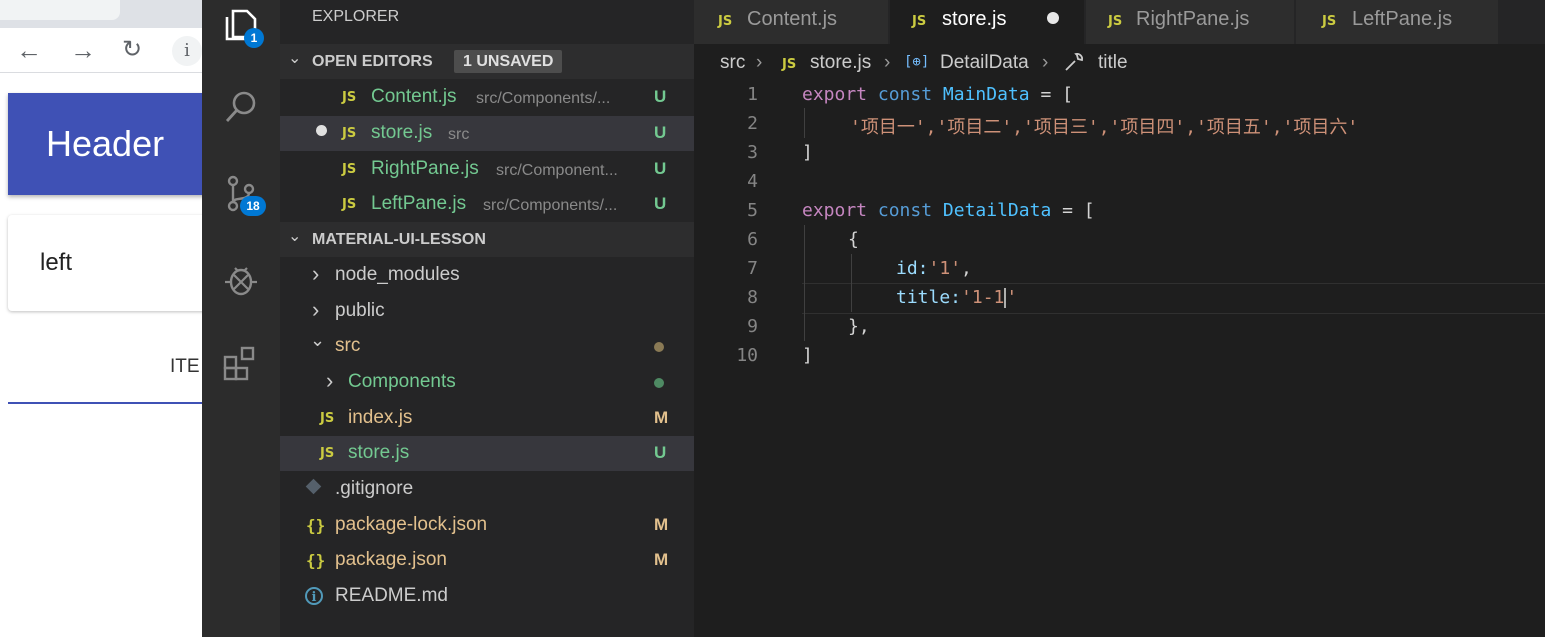 The image size is (1545, 637). What do you see at coordinates (241, 107) in the screenshot?
I see `search-icon` at bounding box center [241, 107].